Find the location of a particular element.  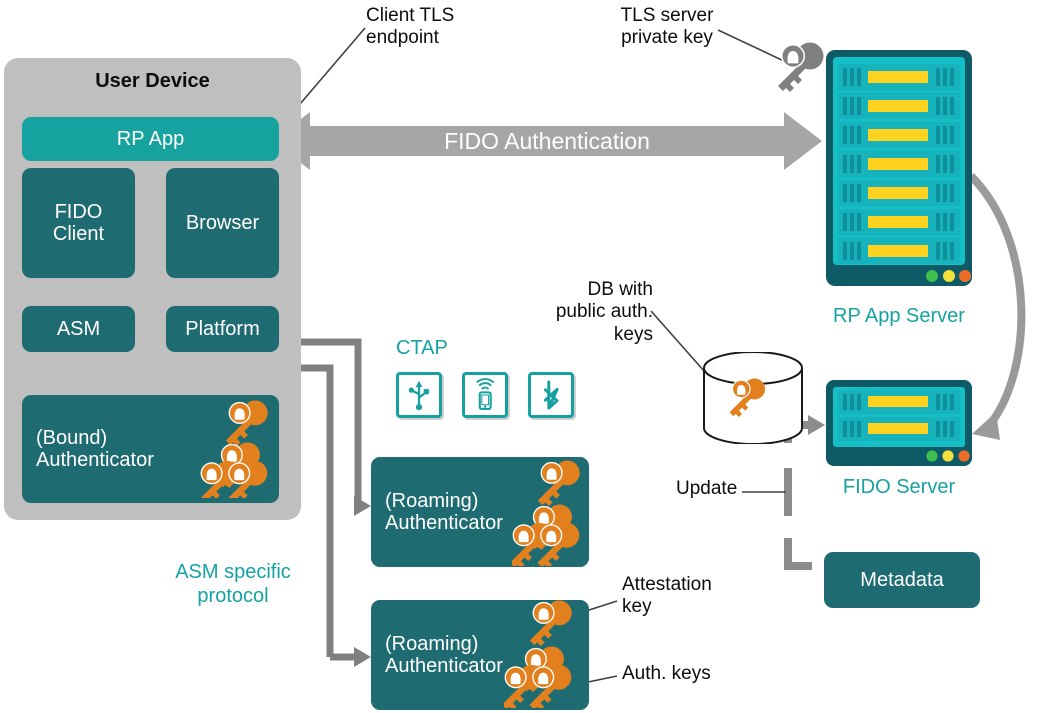

attestation-key-label: Attestation key is located at coordinates (667, 596).